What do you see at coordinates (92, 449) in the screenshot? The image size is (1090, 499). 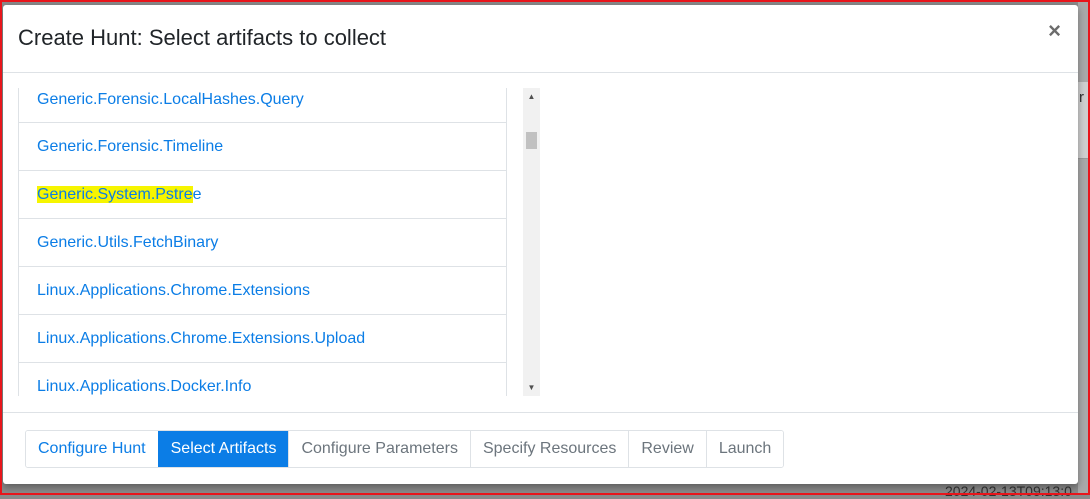 I see `configure-hunt-button: Configure Hunt` at bounding box center [92, 449].